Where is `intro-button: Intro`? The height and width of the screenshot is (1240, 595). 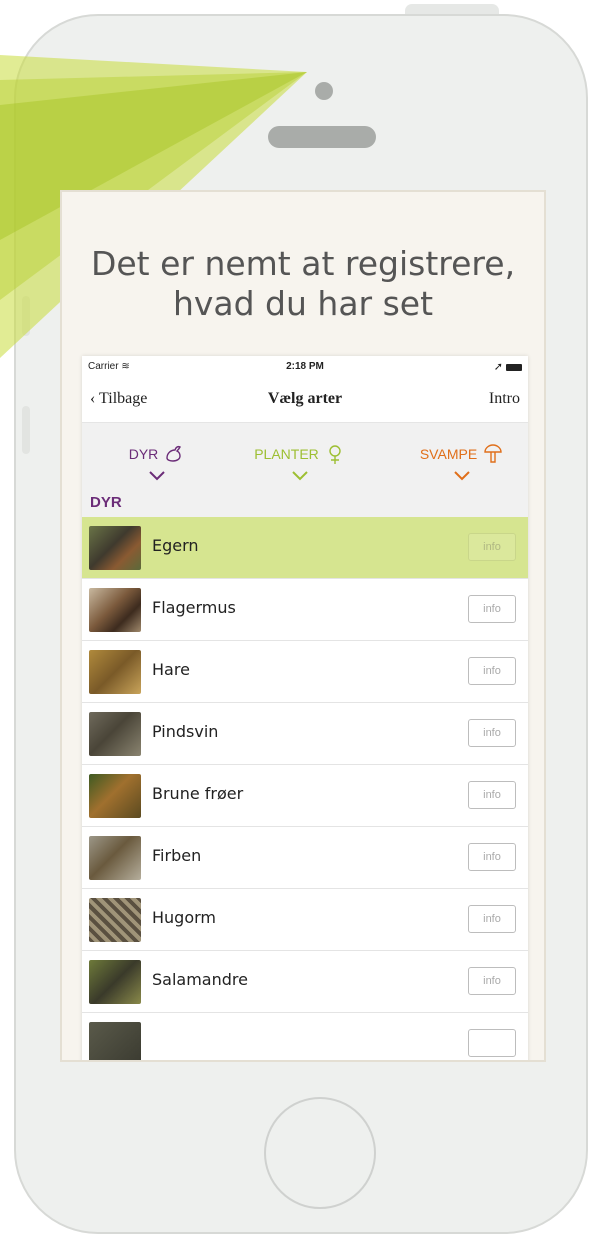
intro-button: Intro is located at coordinates (504, 399).